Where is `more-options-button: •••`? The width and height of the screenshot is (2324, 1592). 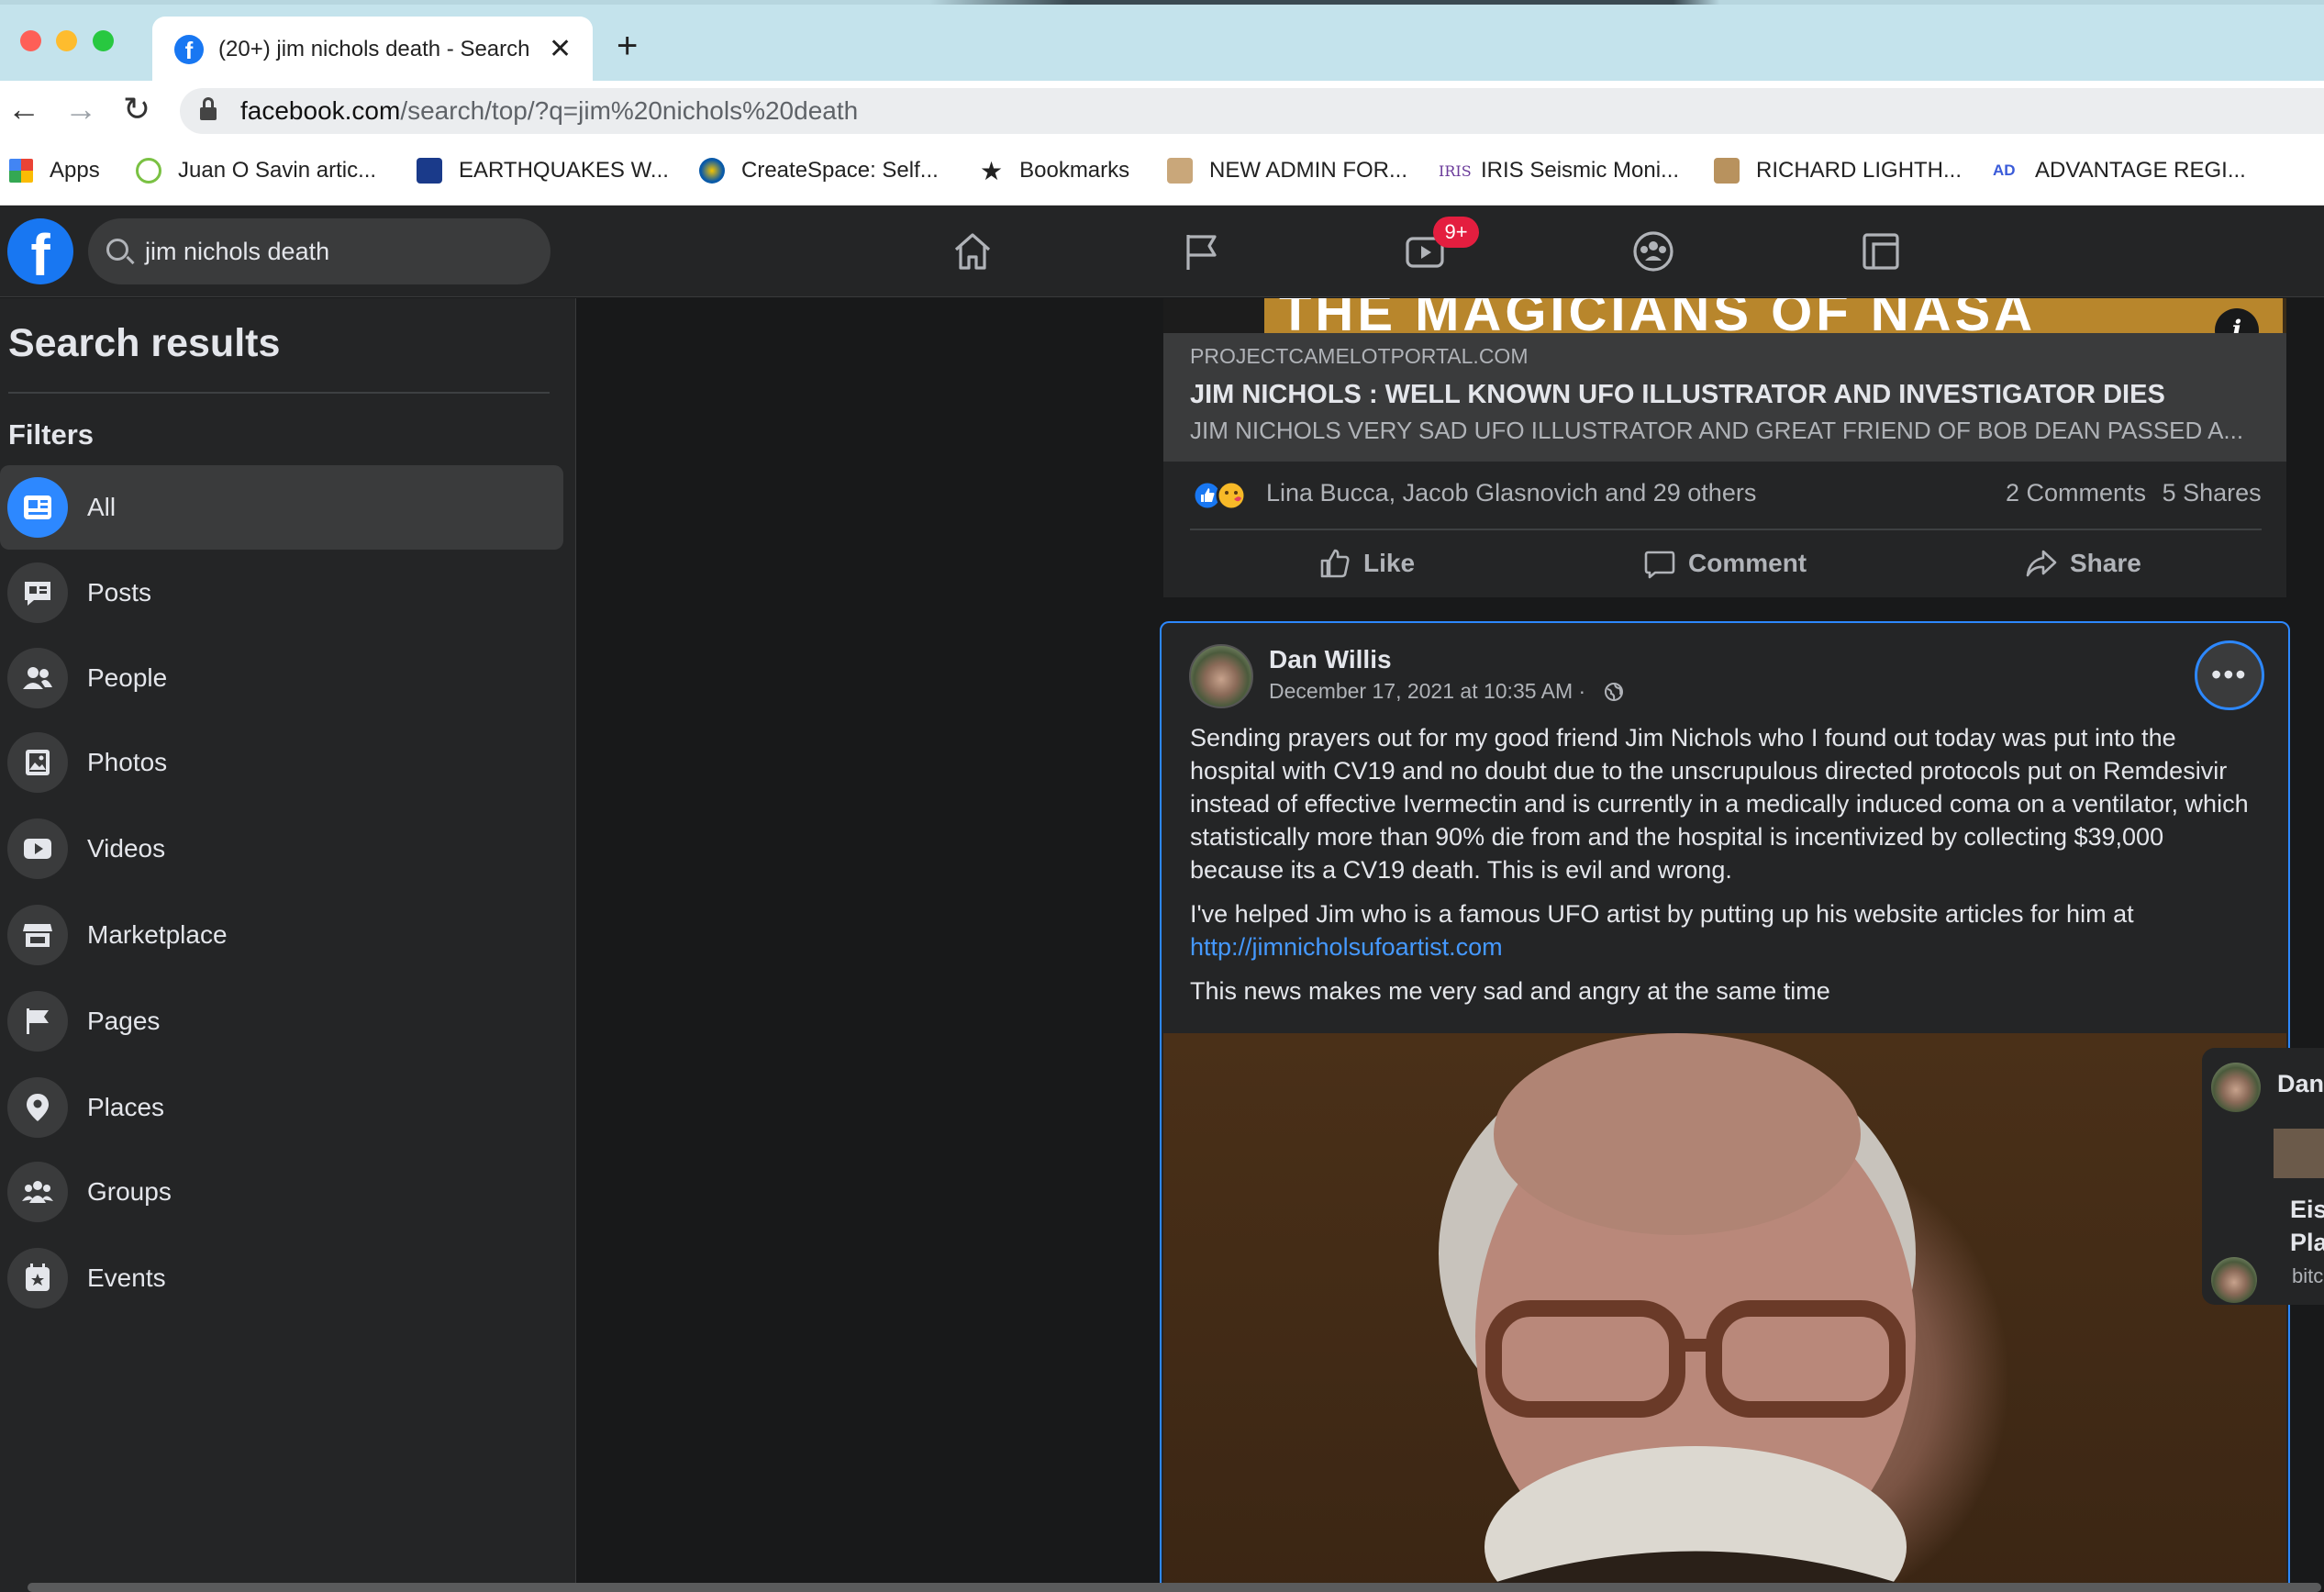
more-options-button: ••• is located at coordinates (2230, 675).